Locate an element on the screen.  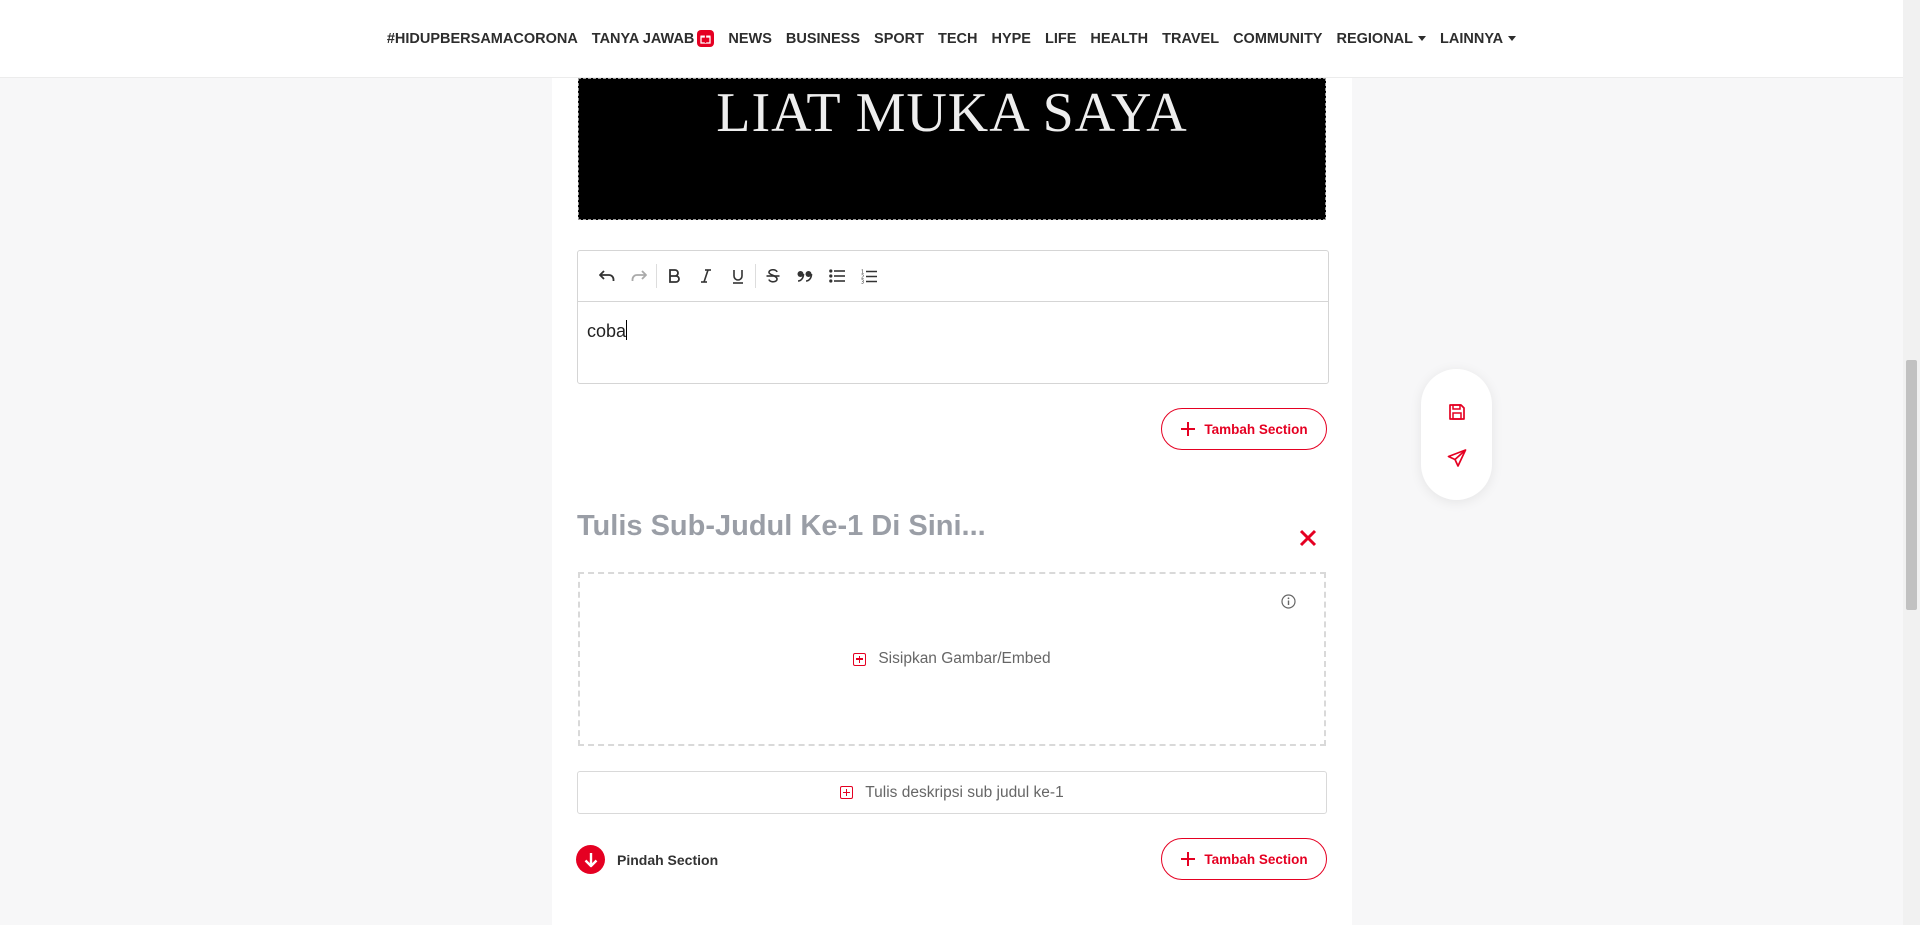
nav-item-regional: REGIONAL is located at coordinates (1381, 39).